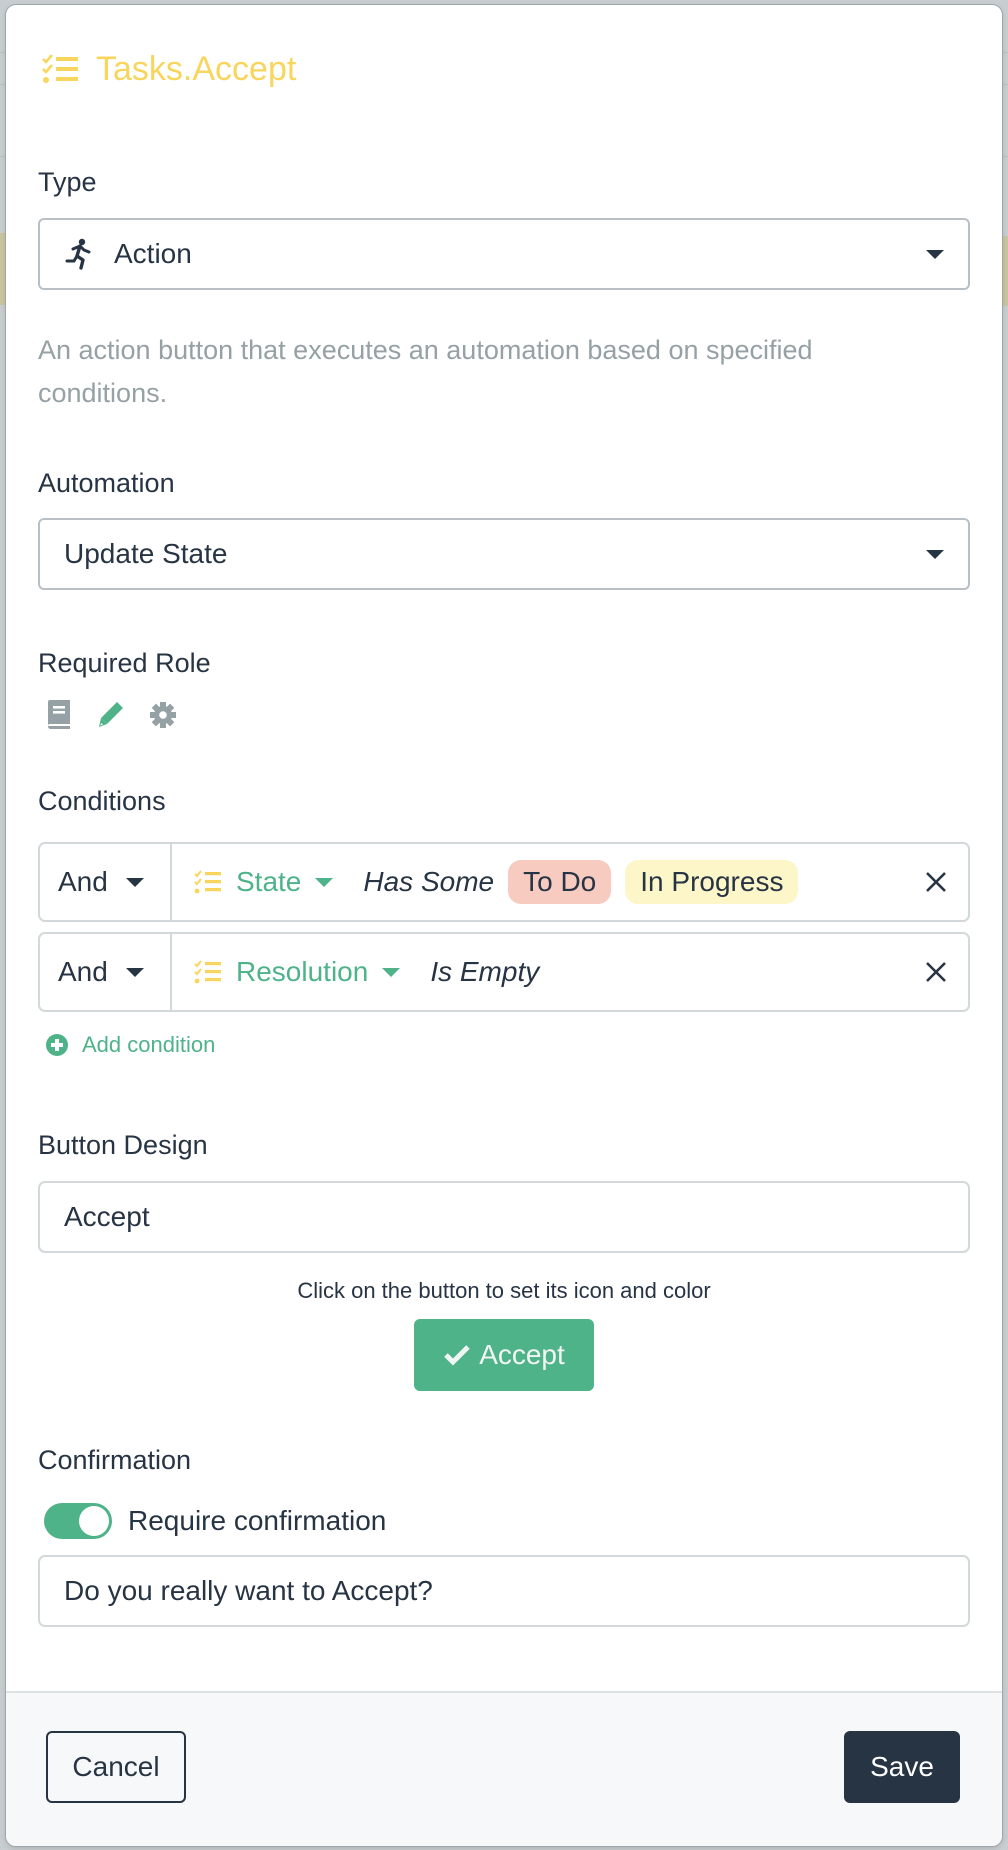  What do you see at coordinates (484, 972) in the screenshot?
I see `condition-operator: Is Empty` at bounding box center [484, 972].